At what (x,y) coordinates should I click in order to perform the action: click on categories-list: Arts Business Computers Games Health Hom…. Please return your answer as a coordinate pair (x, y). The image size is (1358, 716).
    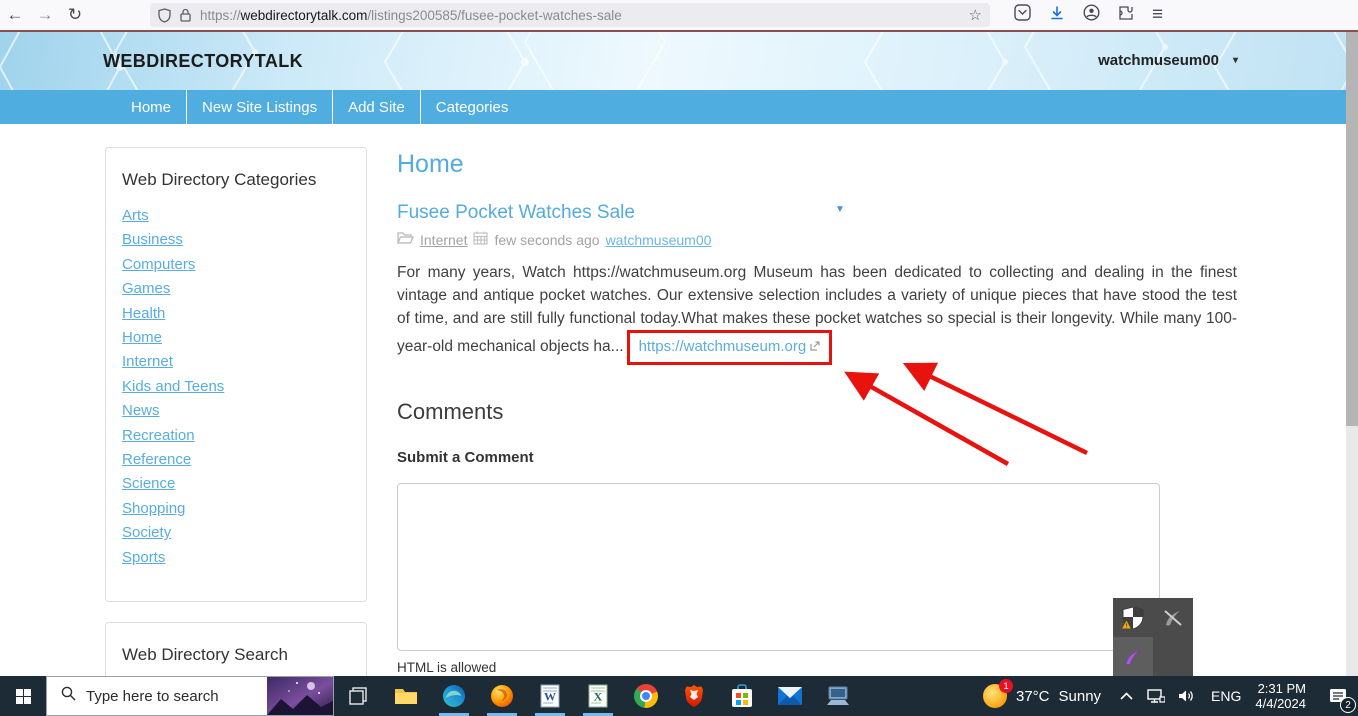
    Looking at the image, I should click on (236, 387).